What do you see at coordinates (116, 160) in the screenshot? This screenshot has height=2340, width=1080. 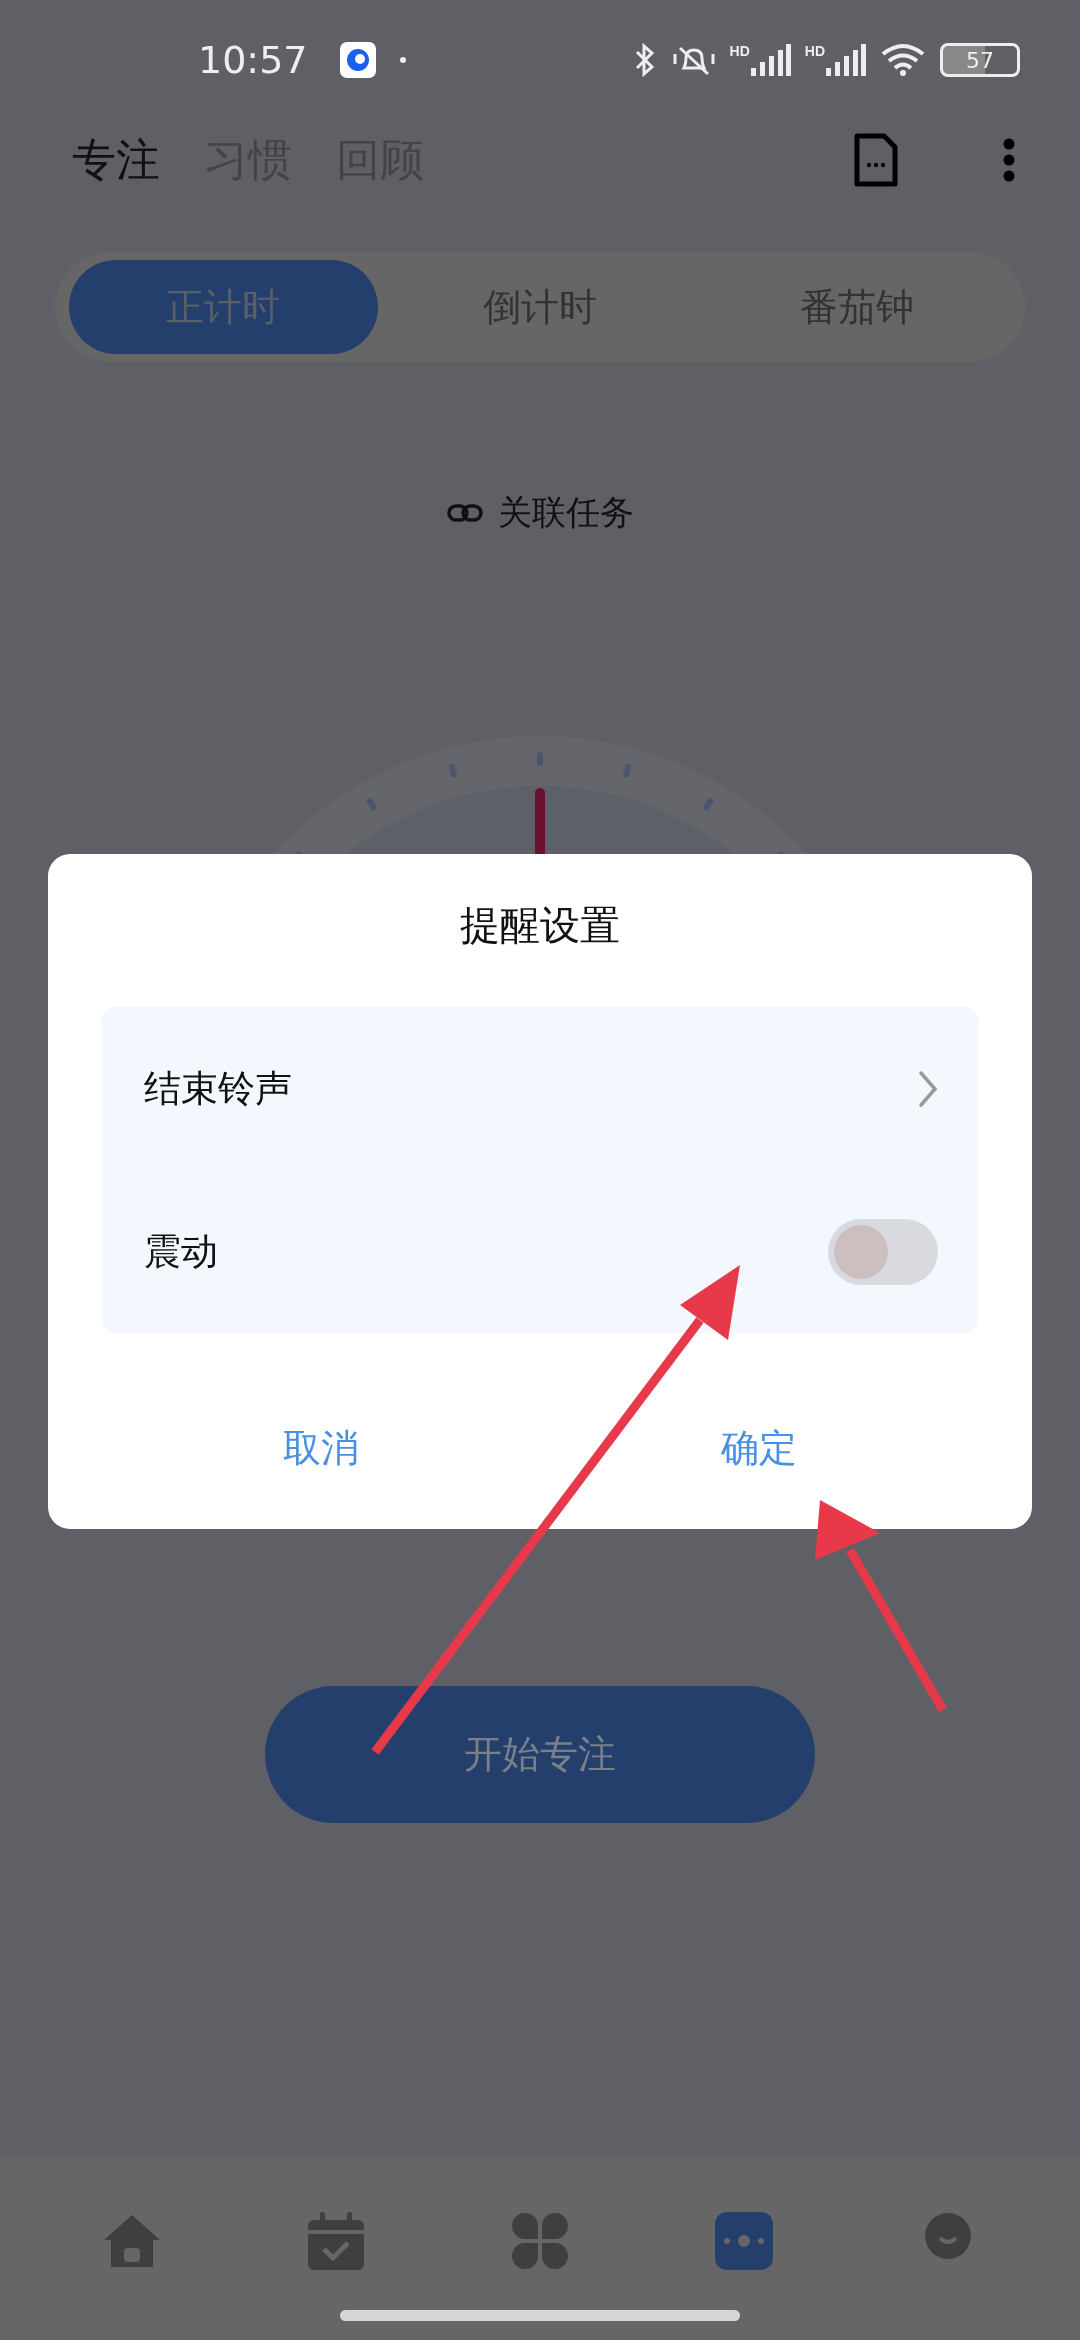 I see `top-tab: 专注` at bounding box center [116, 160].